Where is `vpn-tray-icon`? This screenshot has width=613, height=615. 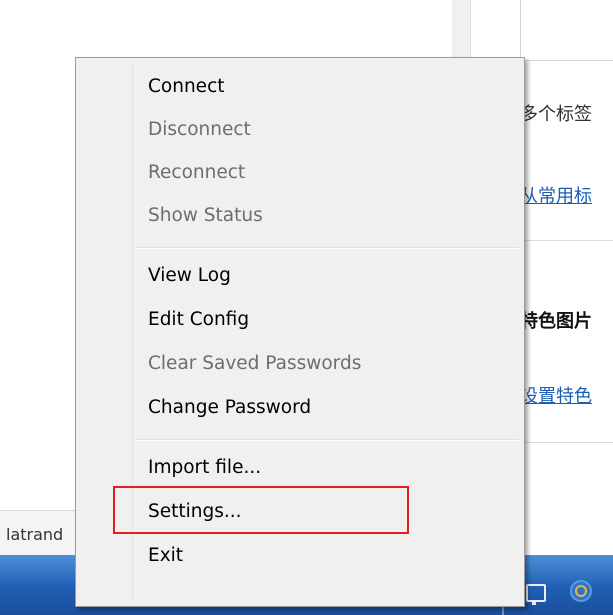
vpn-tray-icon is located at coordinates (581, 591).